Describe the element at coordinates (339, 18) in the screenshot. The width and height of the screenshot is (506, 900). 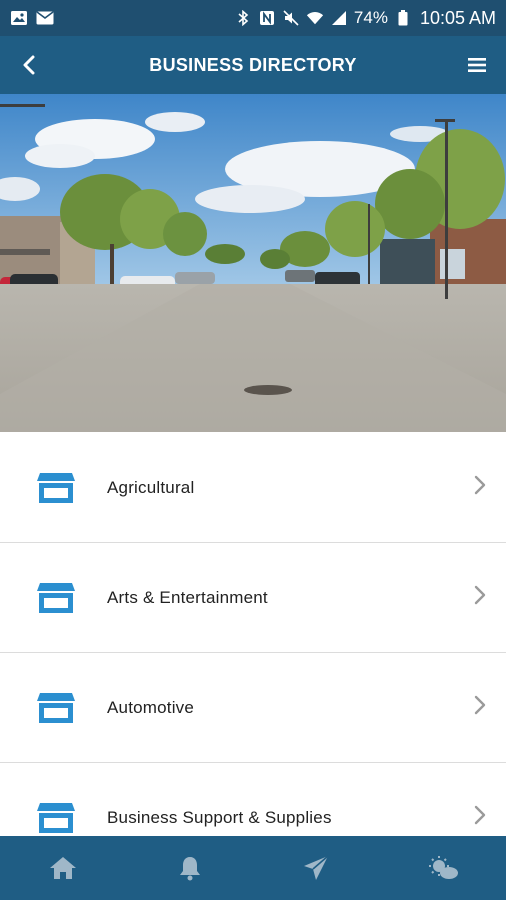
I see `signal-icon` at that location.